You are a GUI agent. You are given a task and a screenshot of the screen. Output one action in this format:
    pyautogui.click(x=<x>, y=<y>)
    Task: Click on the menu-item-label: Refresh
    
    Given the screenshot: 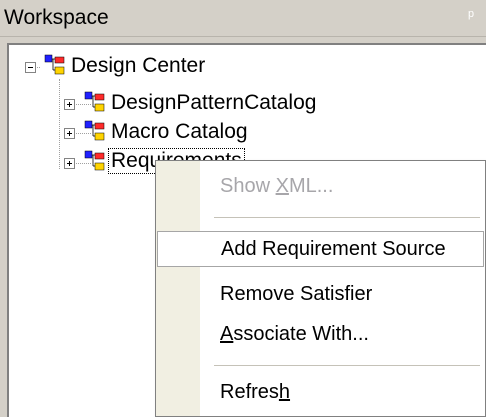 What is the action you would take?
    pyautogui.click(x=255, y=392)
    